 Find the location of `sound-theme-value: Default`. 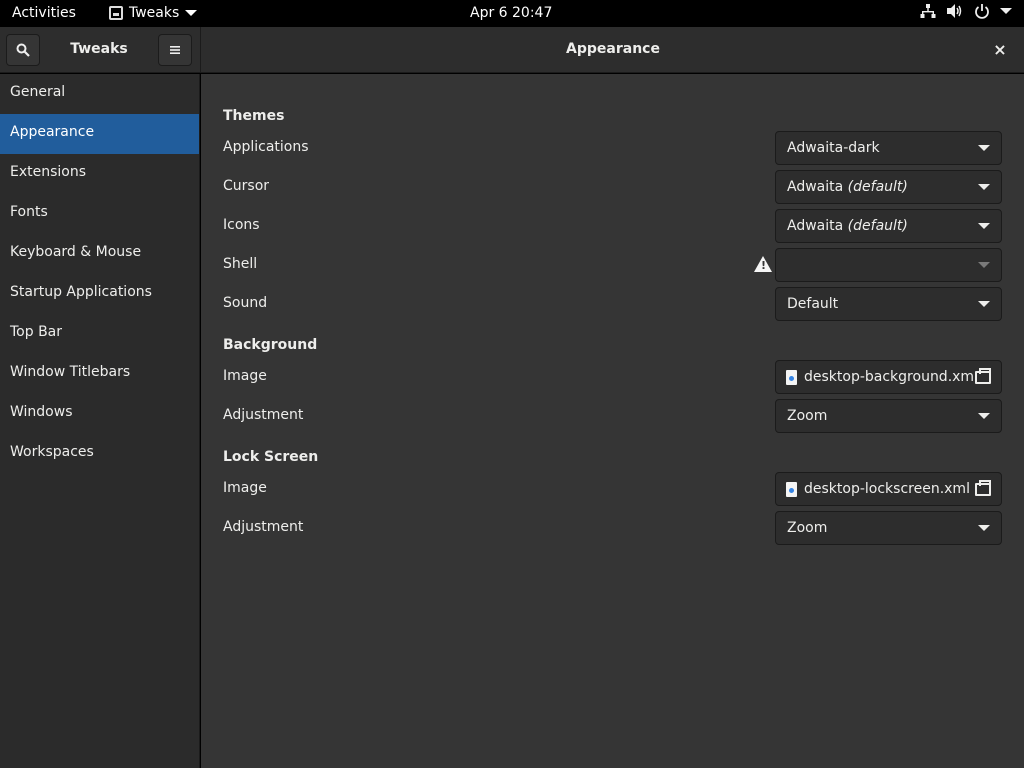

sound-theme-value: Default is located at coordinates (813, 304).